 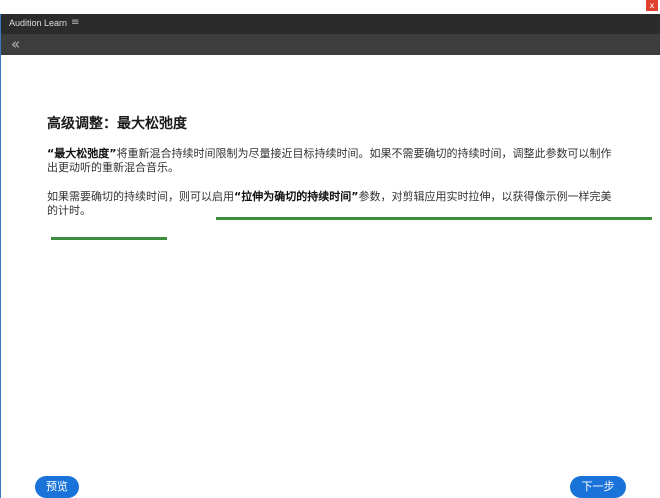 What do you see at coordinates (598, 487) in the screenshot?
I see `next-step-button: 下一步` at bounding box center [598, 487].